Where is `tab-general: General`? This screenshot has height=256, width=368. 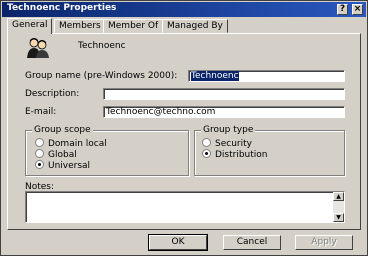
tab-general: General is located at coordinates (30, 26).